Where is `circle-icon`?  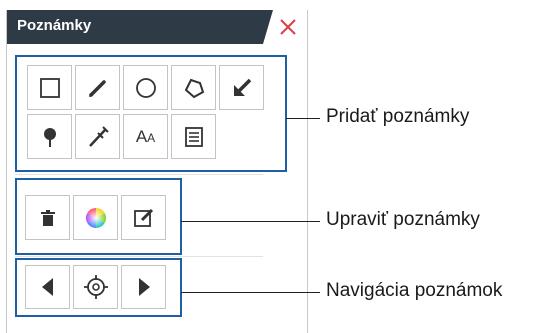
circle-icon is located at coordinates (145, 87).